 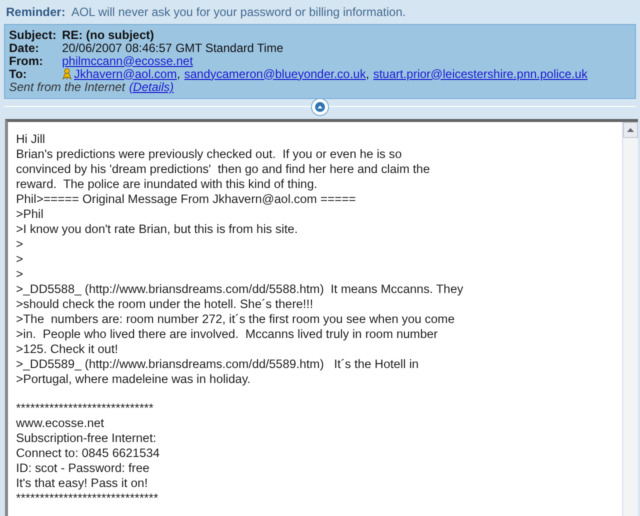 What do you see at coordinates (31, 139) in the screenshot?
I see `message-line: Hi Jill` at bounding box center [31, 139].